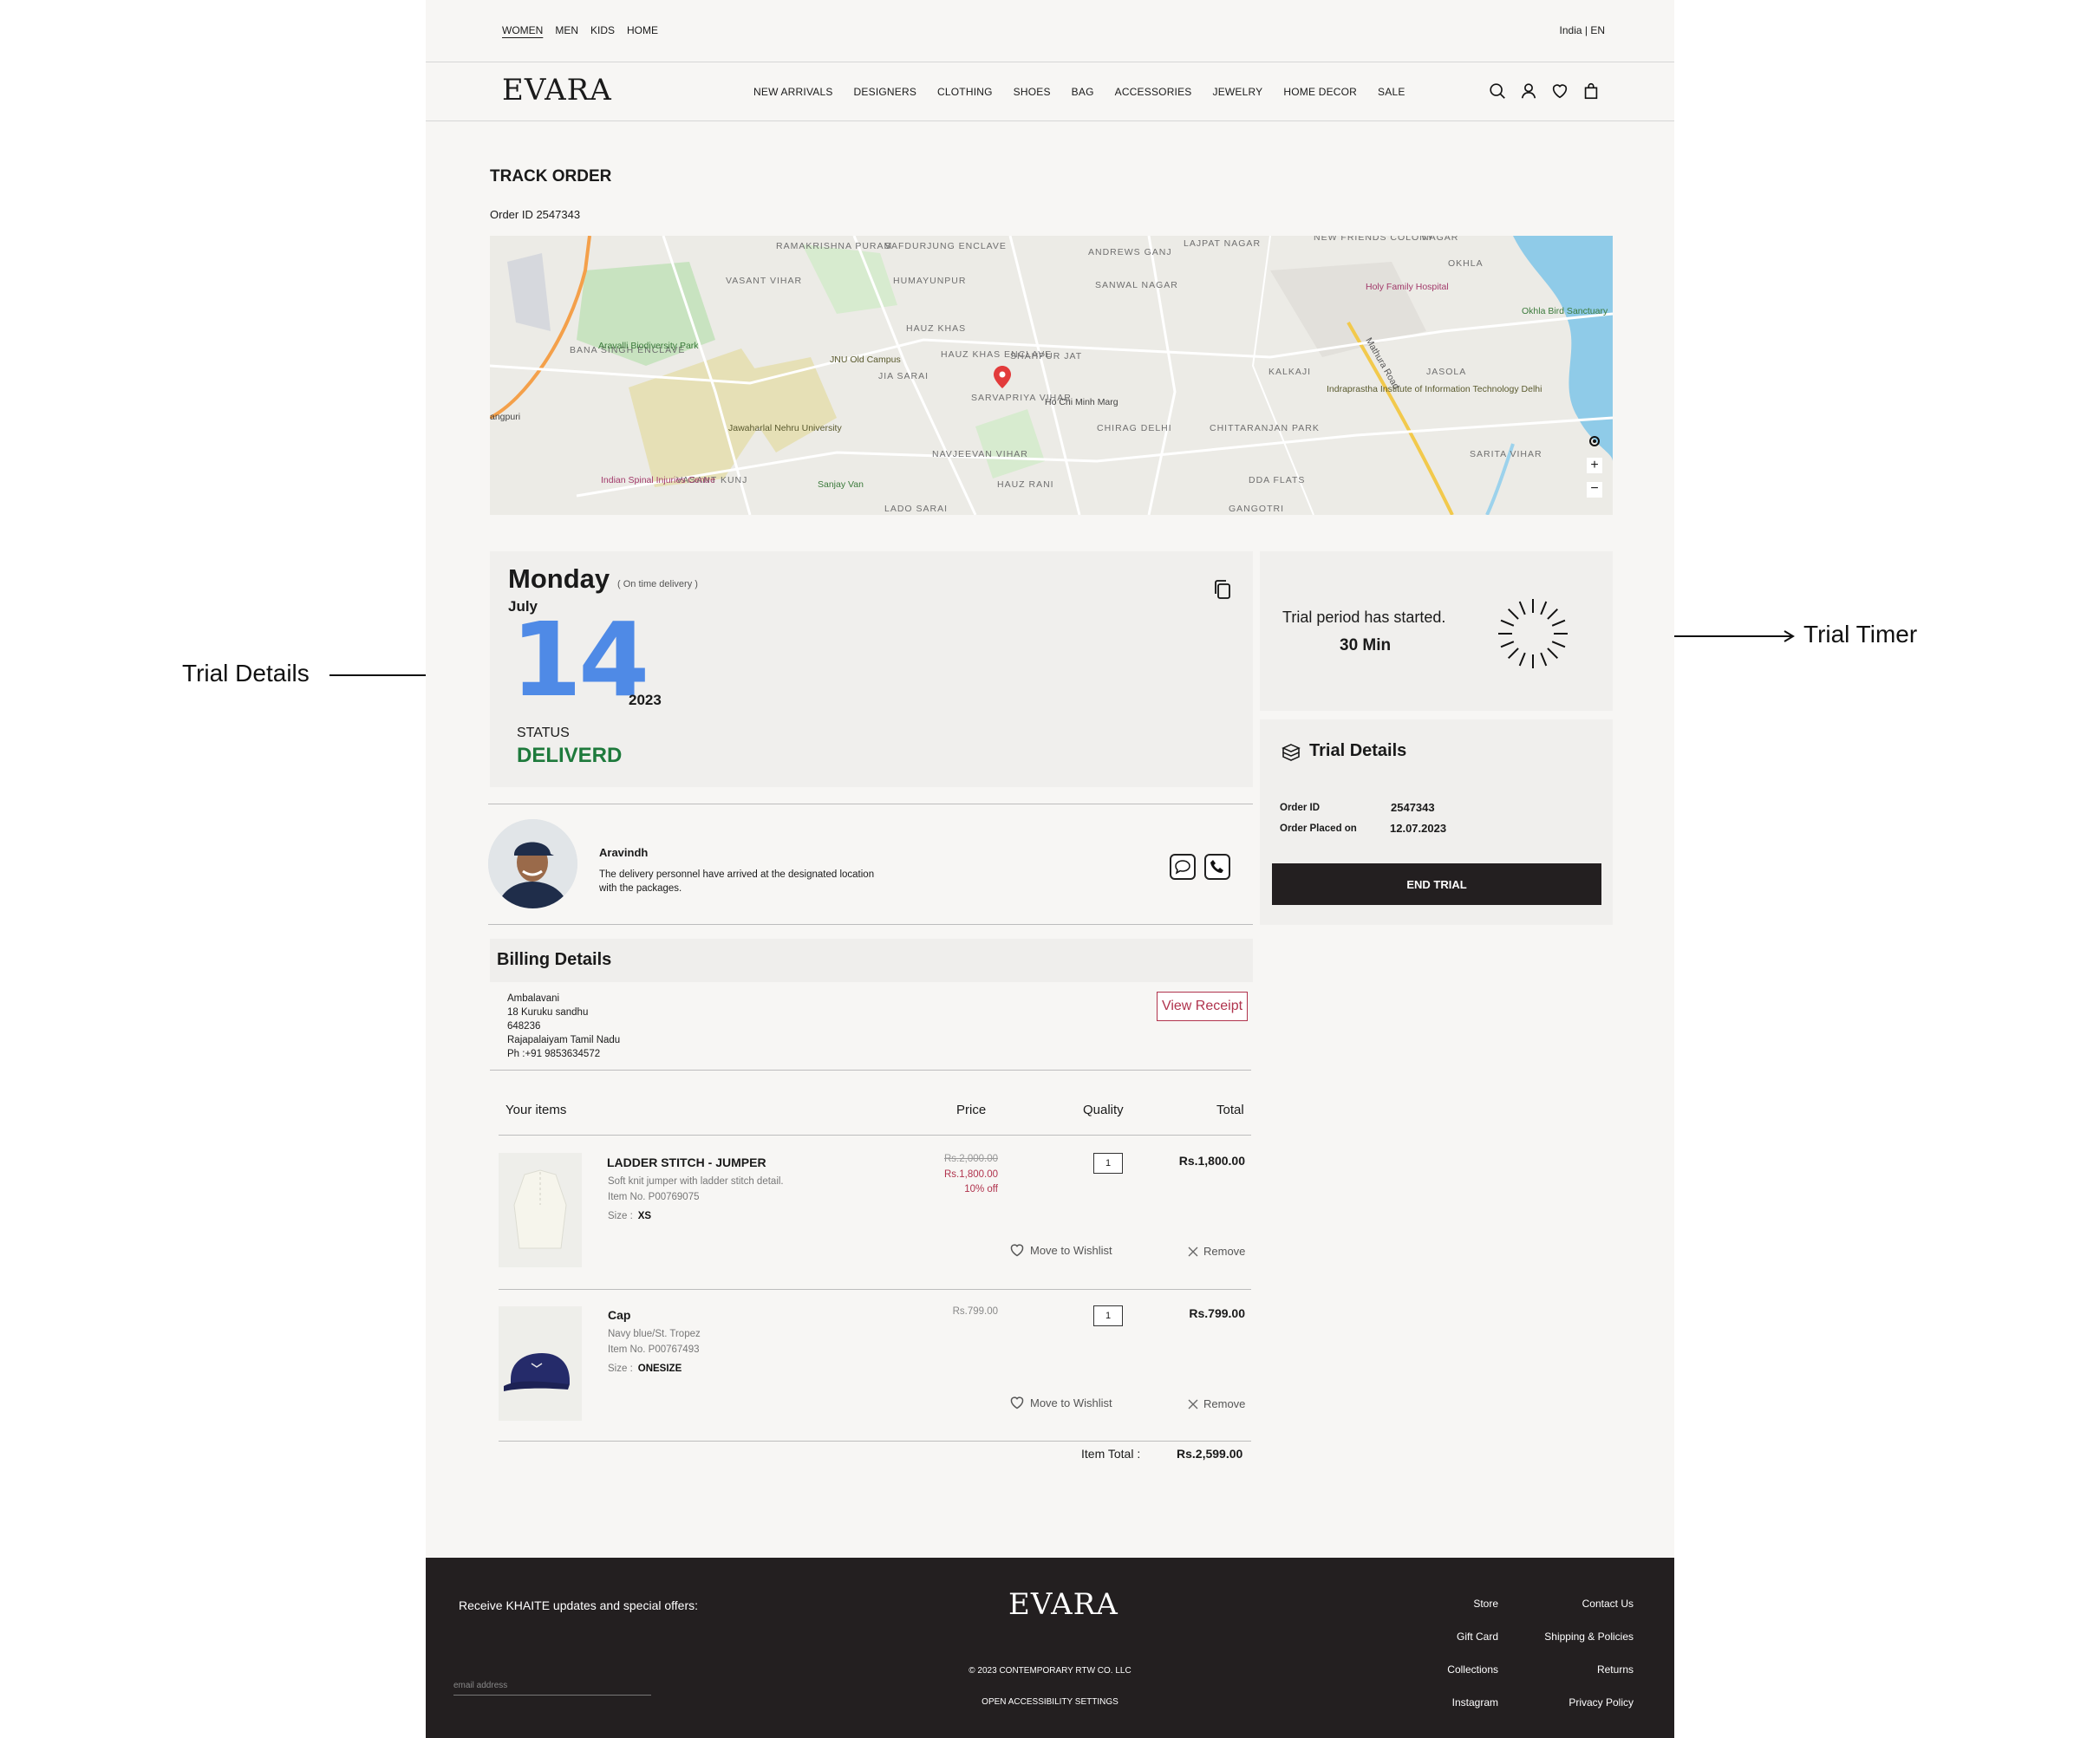 Image resolution: width=2100 pixels, height=1738 pixels. Describe the element at coordinates (1528, 91) in the screenshot. I see `user-icon` at that location.